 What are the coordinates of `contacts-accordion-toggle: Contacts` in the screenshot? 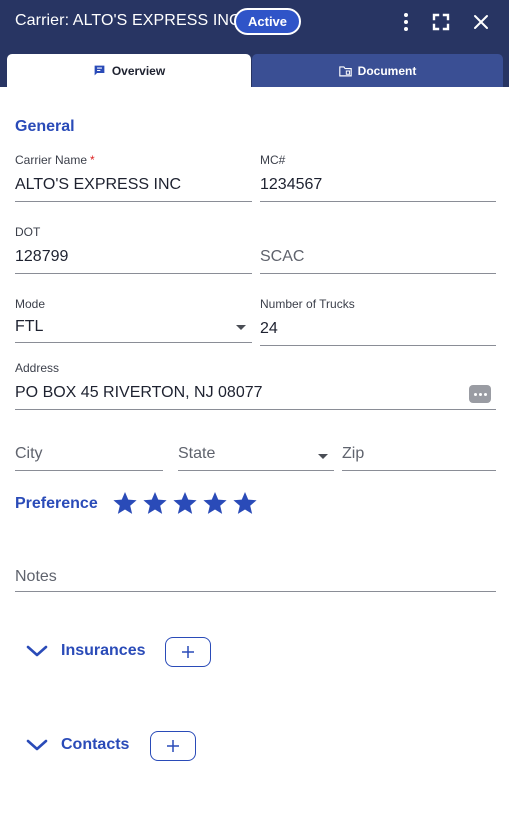 It's located at (77, 745).